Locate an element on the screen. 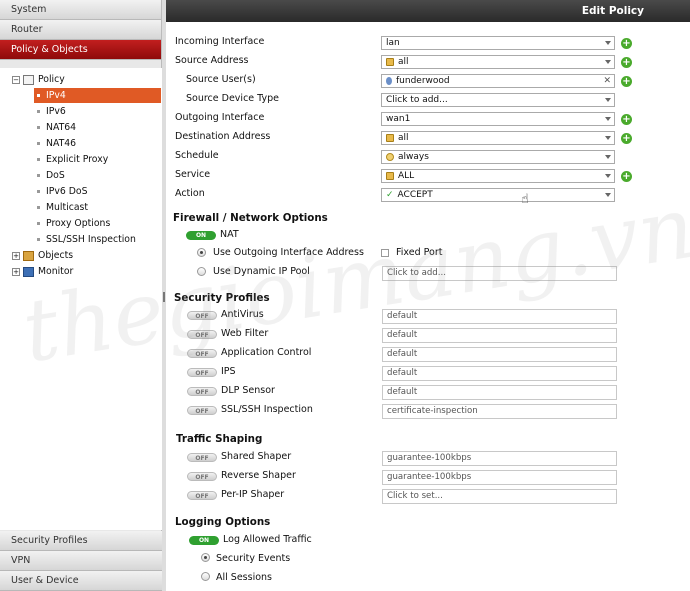 The image size is (690, 591). tree-item-nat64: NAT64 is located at coordinates (56, 127).